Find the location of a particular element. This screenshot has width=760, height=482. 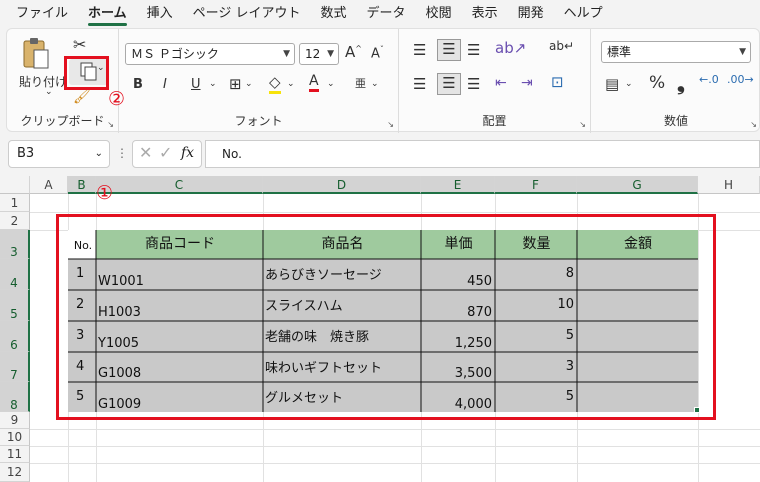

bold-button: B is located at coordinates (138, 84).